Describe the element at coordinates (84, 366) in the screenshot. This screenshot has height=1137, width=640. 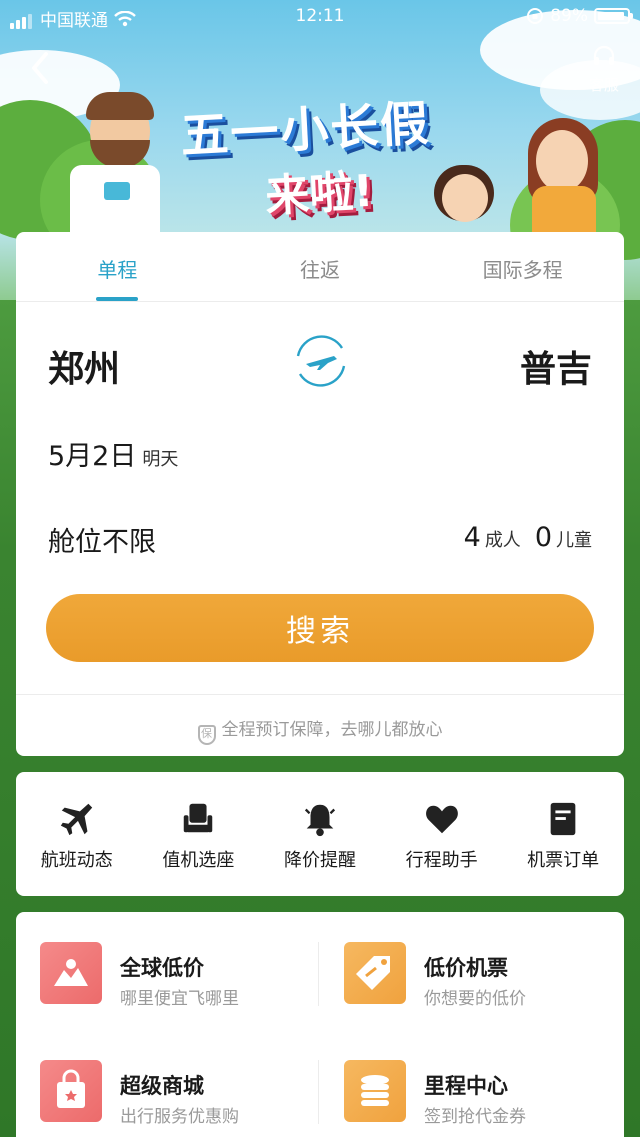
I see `departure-city: 郑州` at that location.